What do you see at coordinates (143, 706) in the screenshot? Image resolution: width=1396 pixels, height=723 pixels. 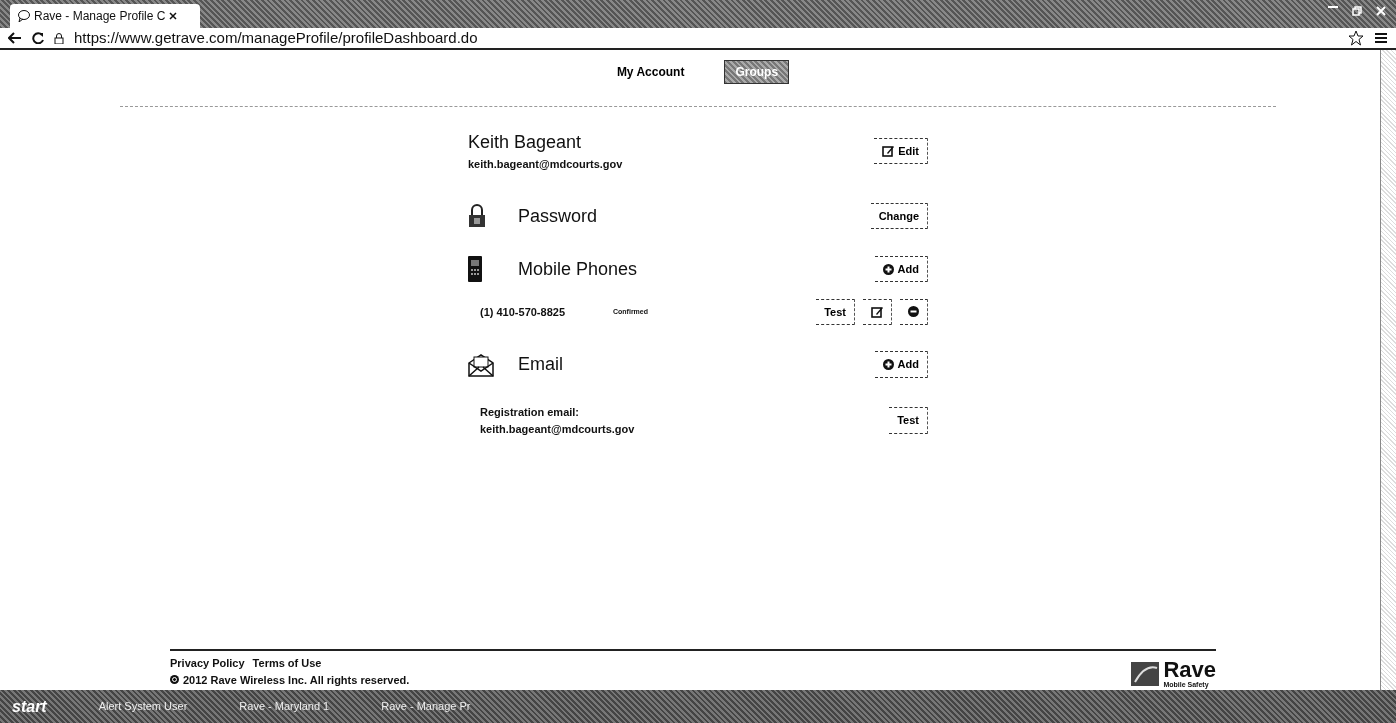 I see `taskbar-button: Alert System User` at bounding box center [143, 706].